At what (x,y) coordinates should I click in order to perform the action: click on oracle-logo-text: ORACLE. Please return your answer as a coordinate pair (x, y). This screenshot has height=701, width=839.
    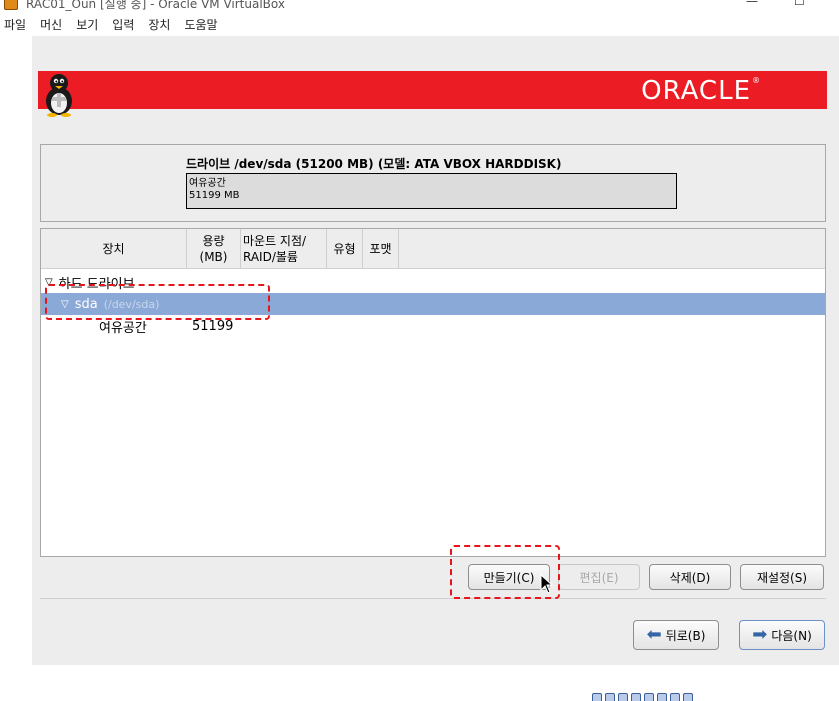
    Looking at the image, I should click on (696, 91).